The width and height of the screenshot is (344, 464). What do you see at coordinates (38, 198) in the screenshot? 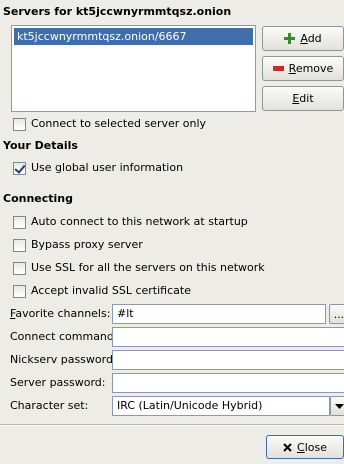
I see `connecting-heading: Connecting` at bounding box center [38, 198].